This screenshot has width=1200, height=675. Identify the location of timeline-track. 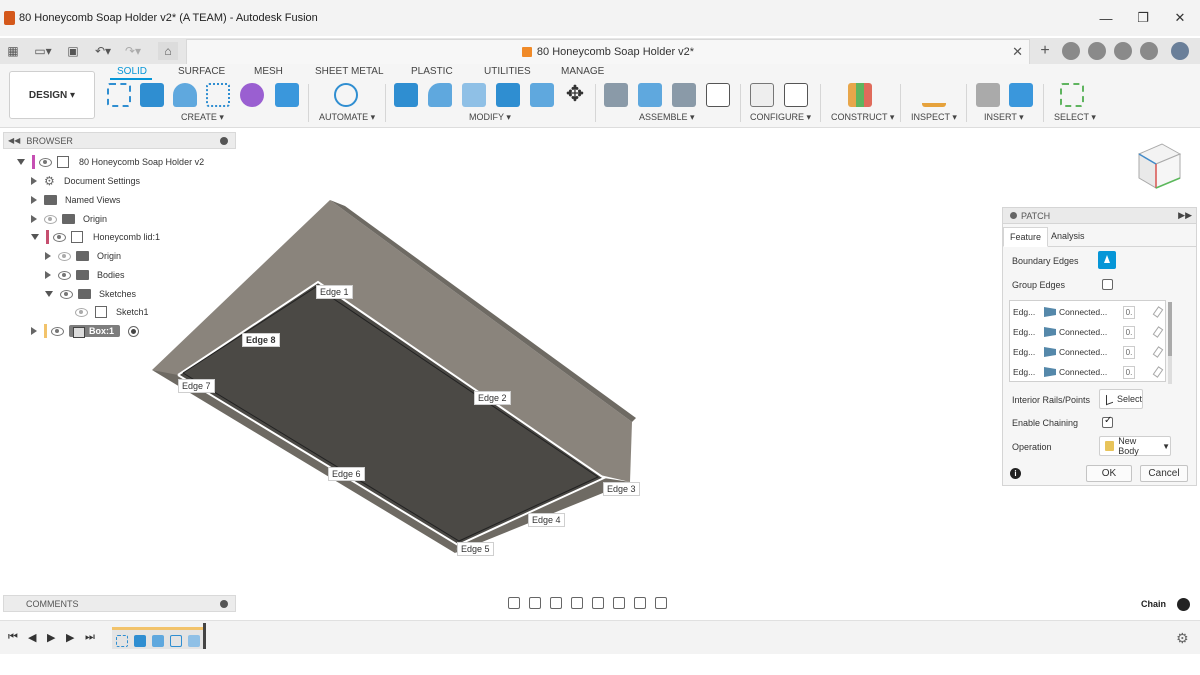
(159, 638).